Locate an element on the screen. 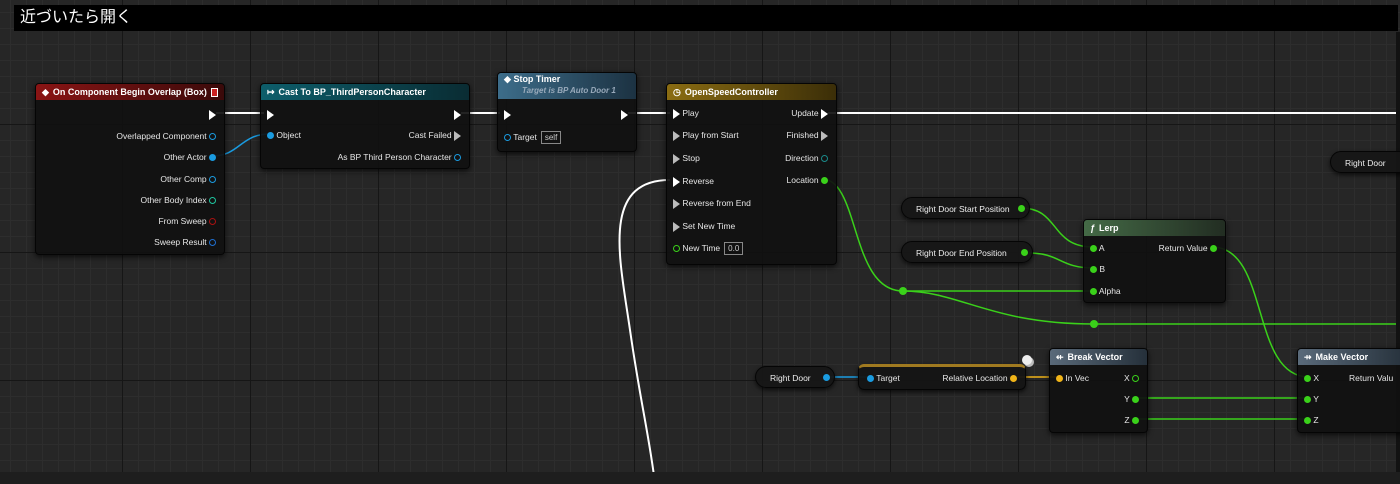 This screenshot has width=1400, height=484. pin-label-from-sweep: From Sweep is located at coordinates (182, 221).